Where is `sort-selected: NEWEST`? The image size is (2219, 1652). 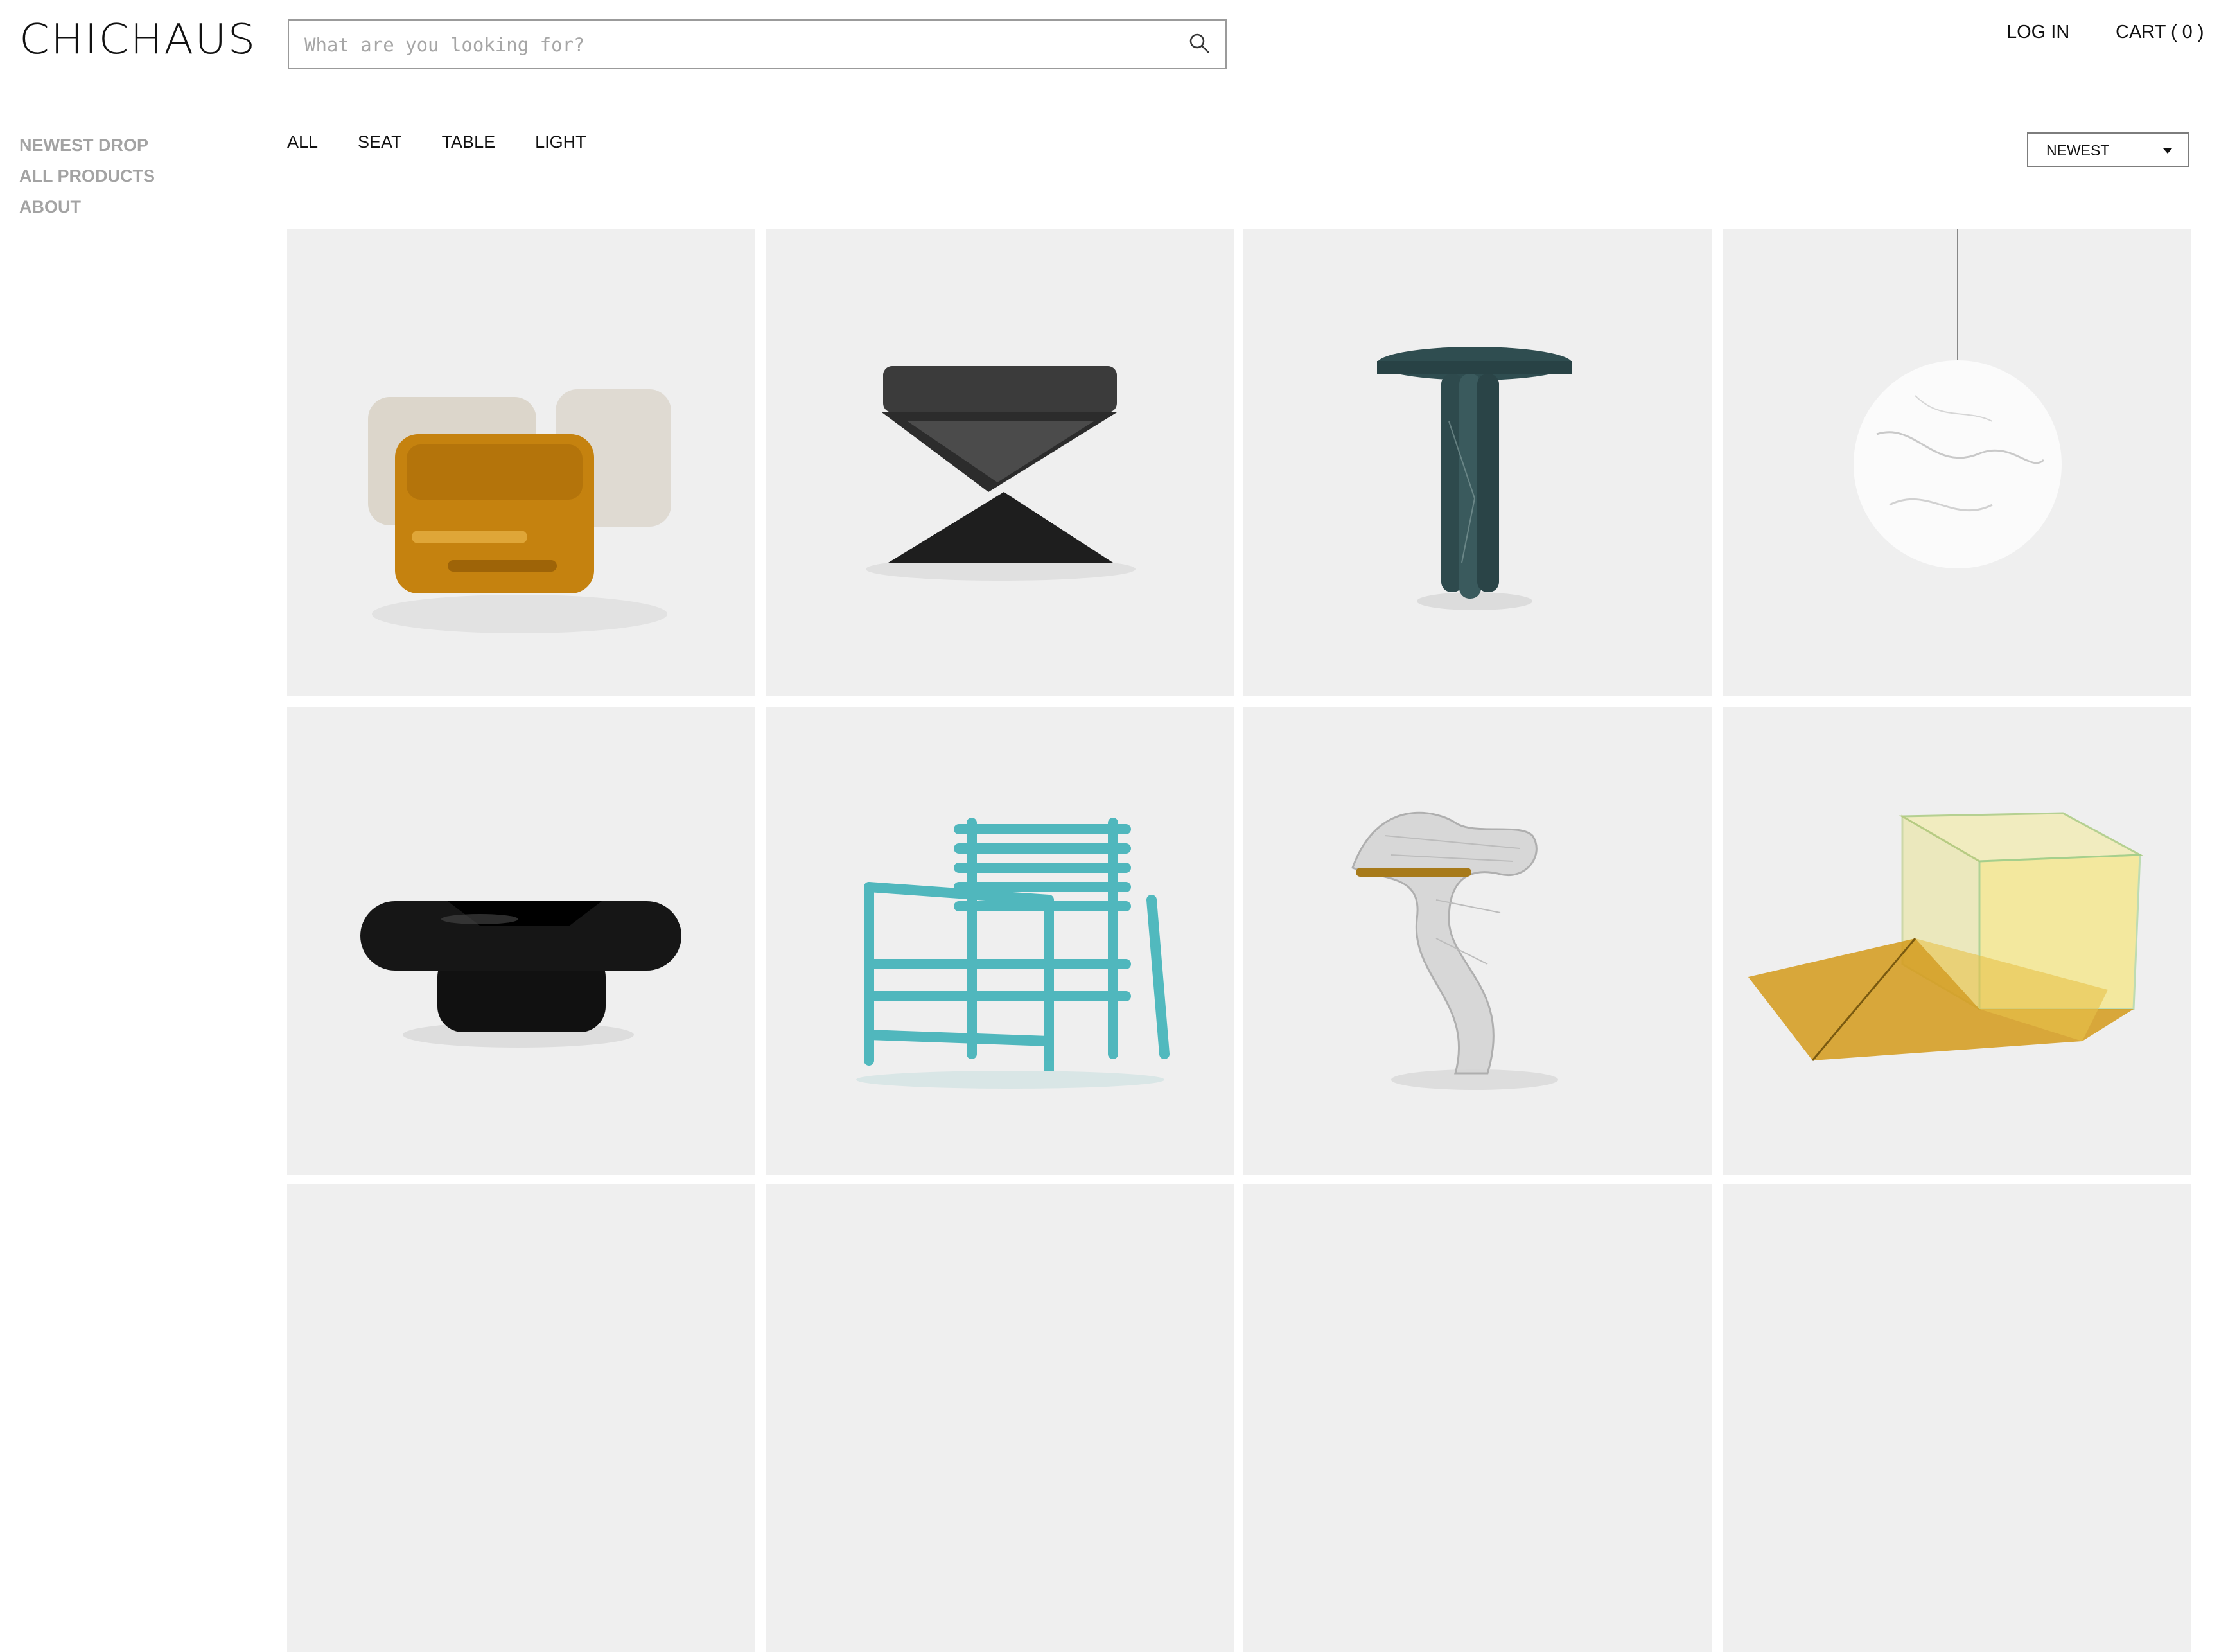
sort-selected: NEWEST is located at coordinates (2078, 150).